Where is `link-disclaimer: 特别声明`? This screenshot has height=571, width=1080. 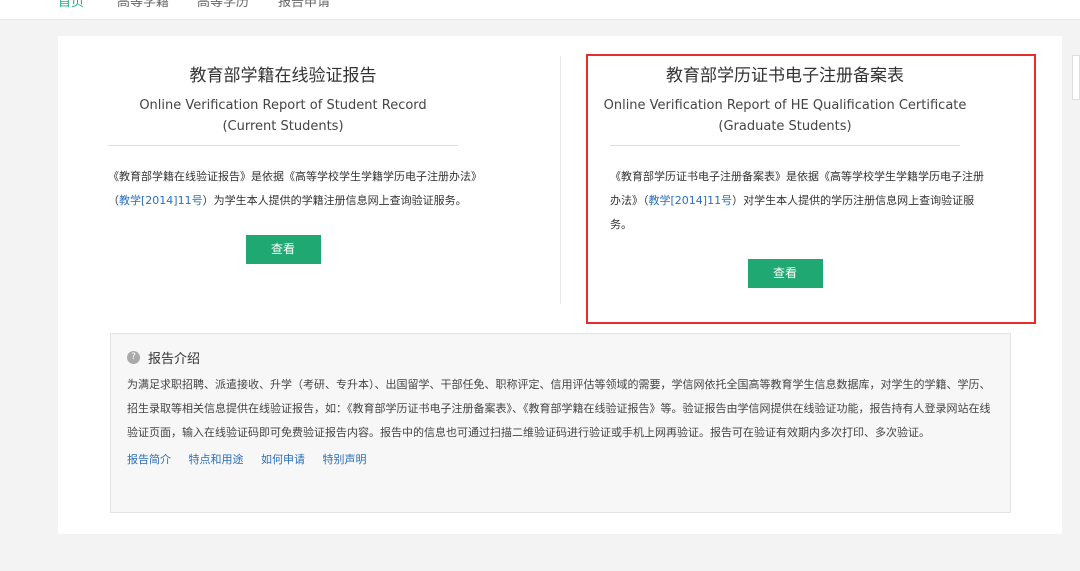
link-disclaimer: 特别声明 is located at coordinates (345, 459).